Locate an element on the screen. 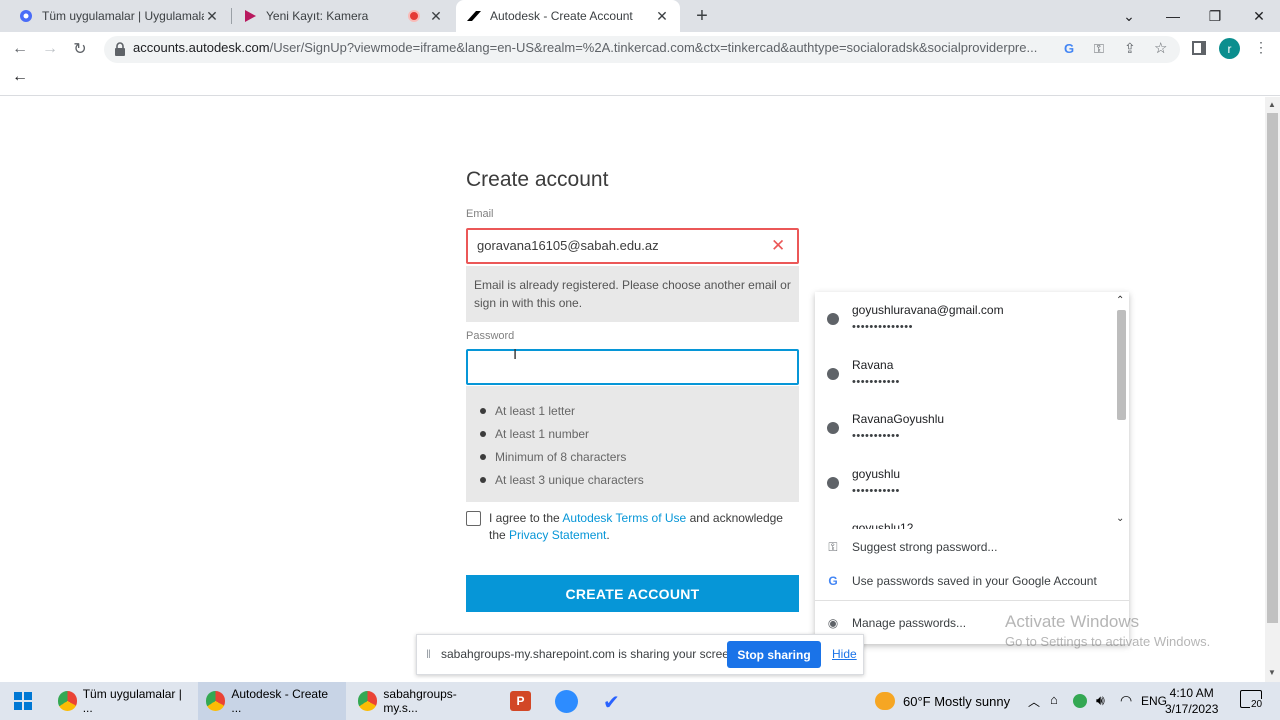 The image size is (1280, 720). zoom-icon is located at coordinates (566, 701).